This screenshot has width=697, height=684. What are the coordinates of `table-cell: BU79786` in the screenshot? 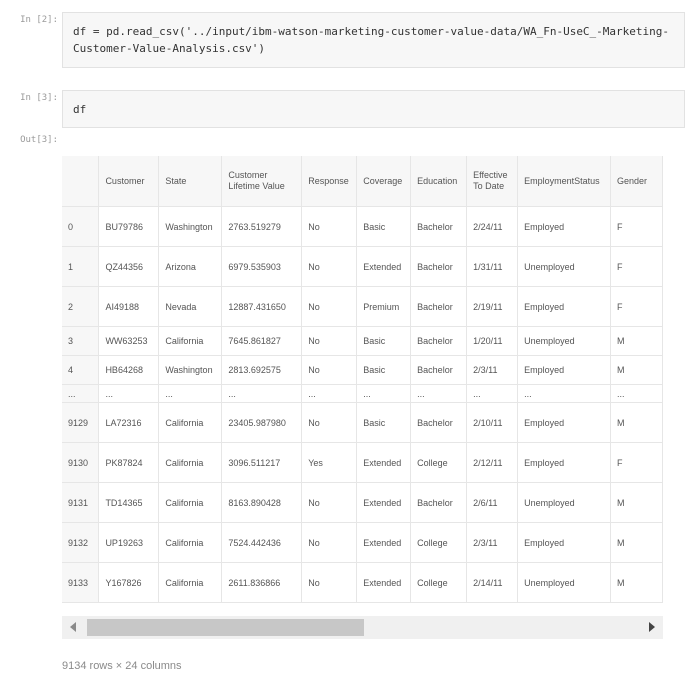 It's located at (129, 226).